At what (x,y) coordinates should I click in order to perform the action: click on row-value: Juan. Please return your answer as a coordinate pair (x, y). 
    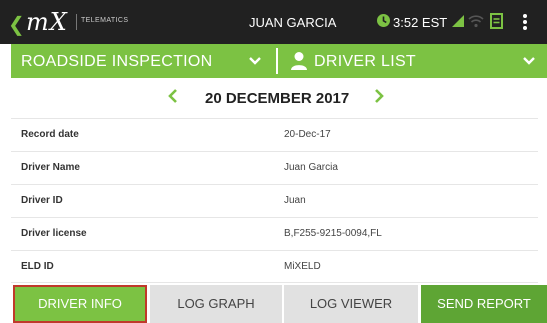
    Looking at the image, I should click on (295, 200).